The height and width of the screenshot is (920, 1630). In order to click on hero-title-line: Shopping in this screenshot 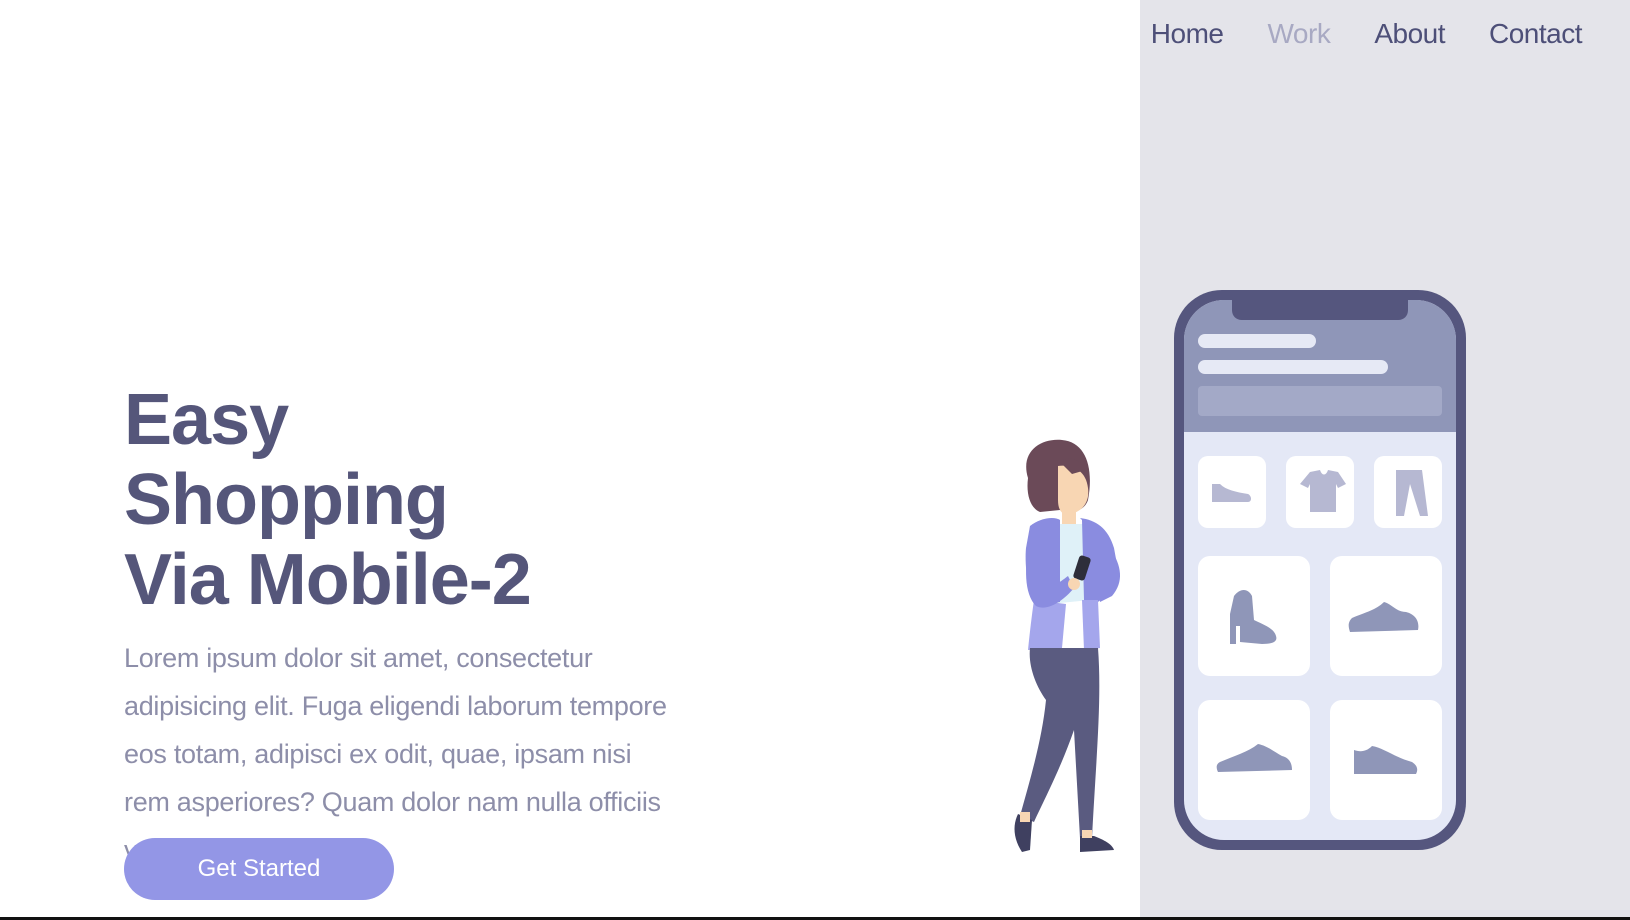, I will do `click(286, 500)`.